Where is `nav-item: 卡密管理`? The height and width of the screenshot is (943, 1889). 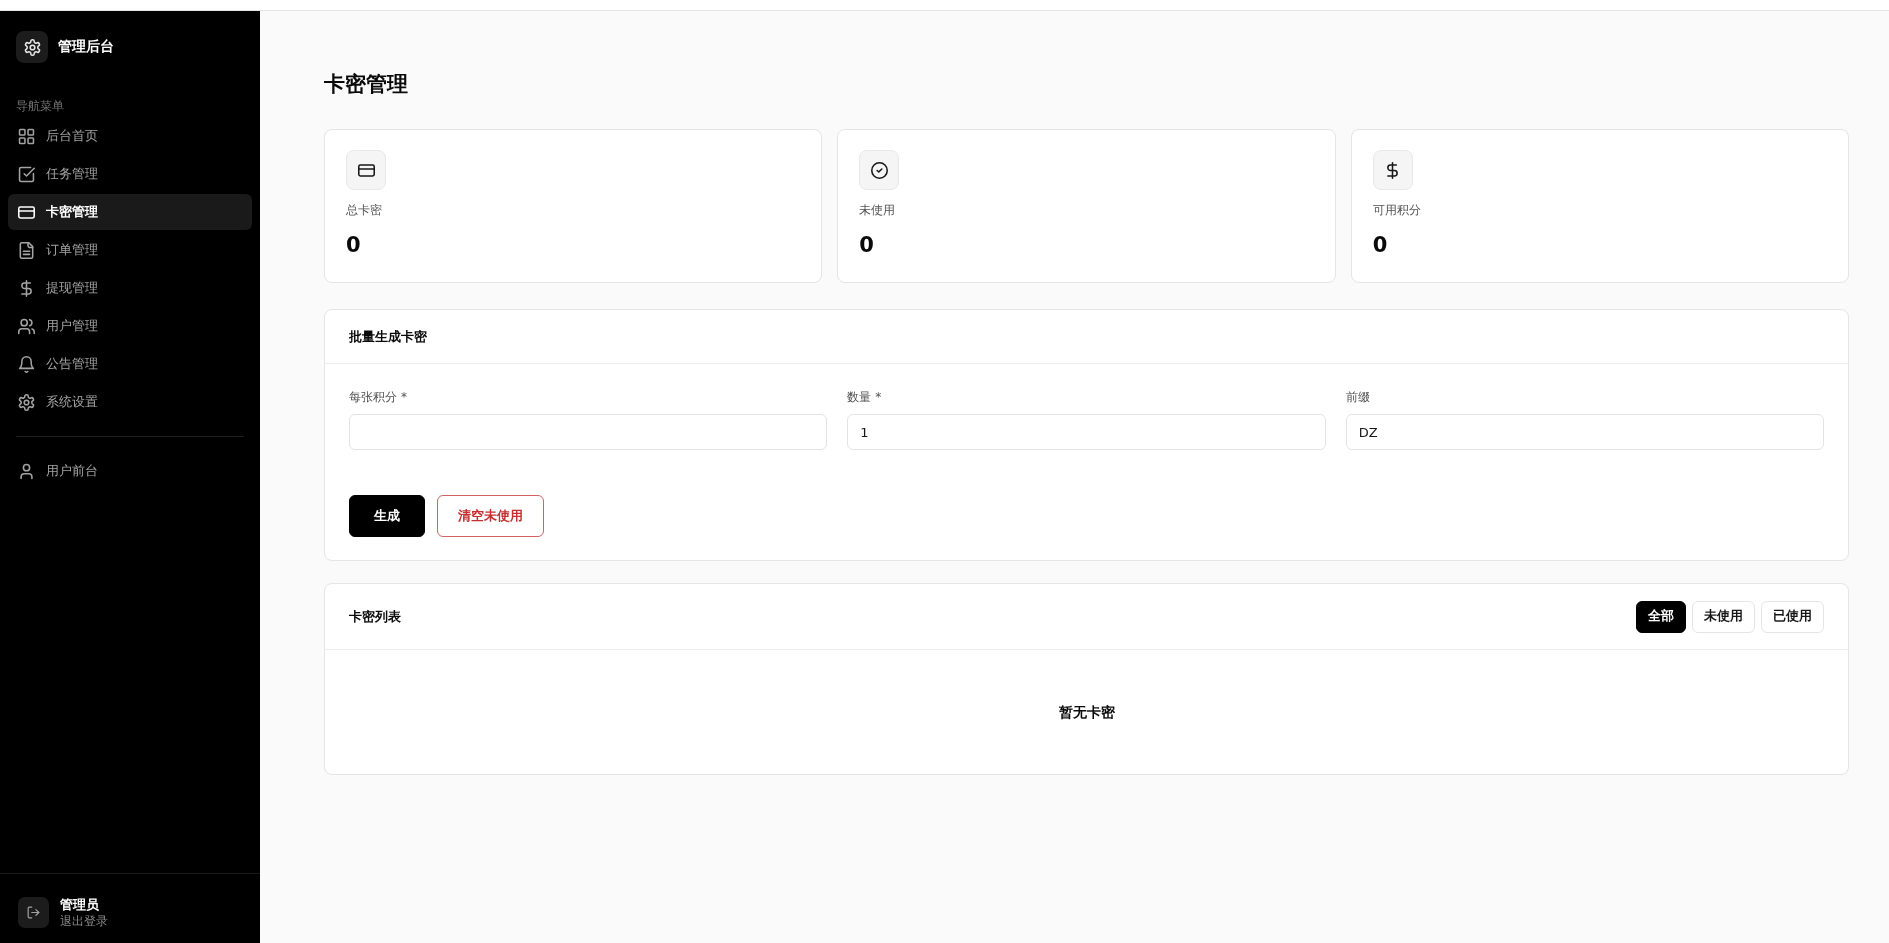 nav-item: 卡密管理 is located at coordinates (130, 212).